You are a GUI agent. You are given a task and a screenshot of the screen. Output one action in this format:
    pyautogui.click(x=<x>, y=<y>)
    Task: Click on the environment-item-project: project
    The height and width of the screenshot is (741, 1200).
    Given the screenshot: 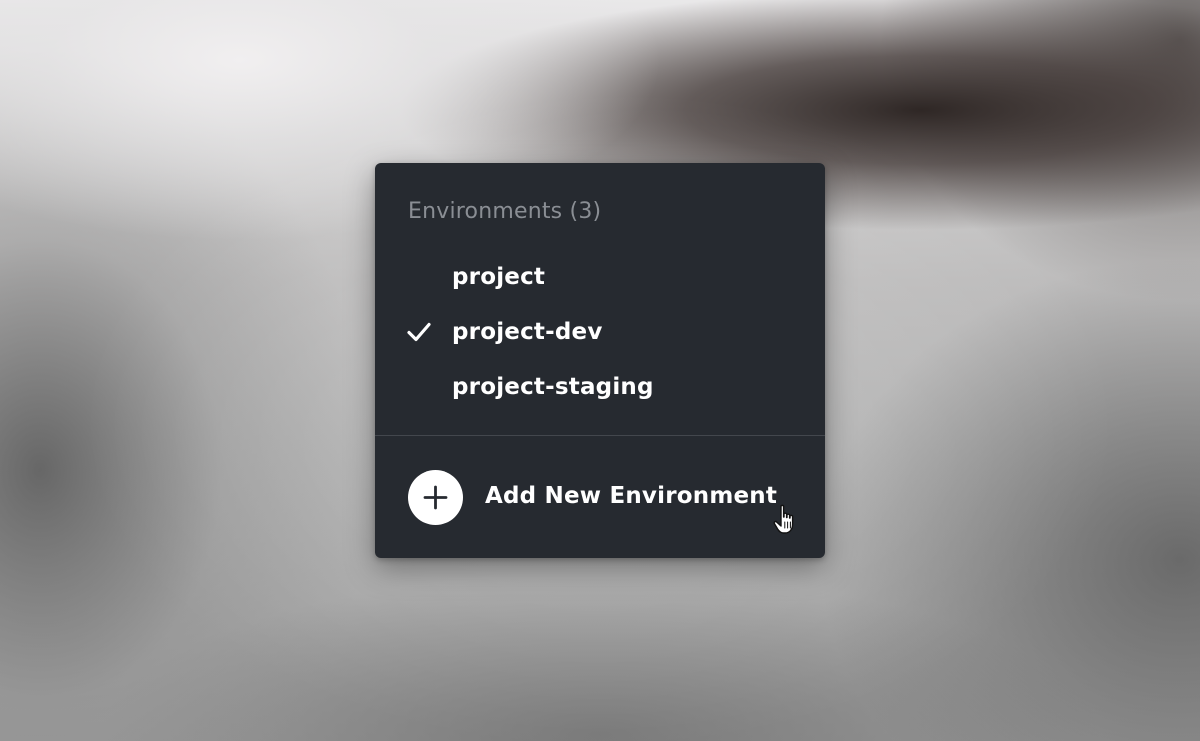 What is the action you would take?
    pyautogui.click(x=600, y=279)
    